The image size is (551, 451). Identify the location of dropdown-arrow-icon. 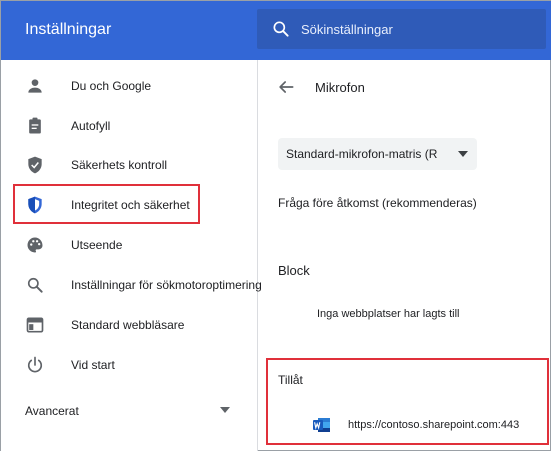
(463, 154).